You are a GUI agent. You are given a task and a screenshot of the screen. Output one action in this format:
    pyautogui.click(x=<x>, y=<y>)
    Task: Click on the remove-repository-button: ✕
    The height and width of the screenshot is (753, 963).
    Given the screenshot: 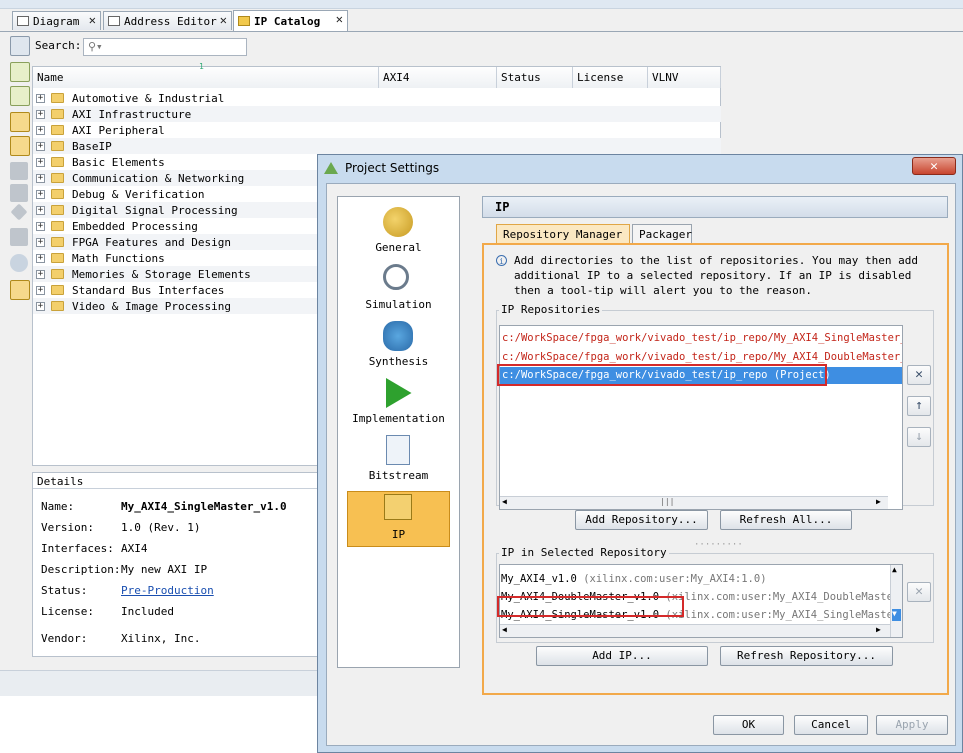 What is the action you would take?
    pyautogui.click(x=919, y=375)
    